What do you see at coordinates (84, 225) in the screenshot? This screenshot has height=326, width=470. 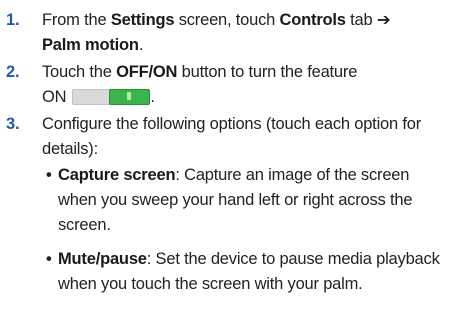 I see `option-line: screen.` at bounding box center [84, 225].